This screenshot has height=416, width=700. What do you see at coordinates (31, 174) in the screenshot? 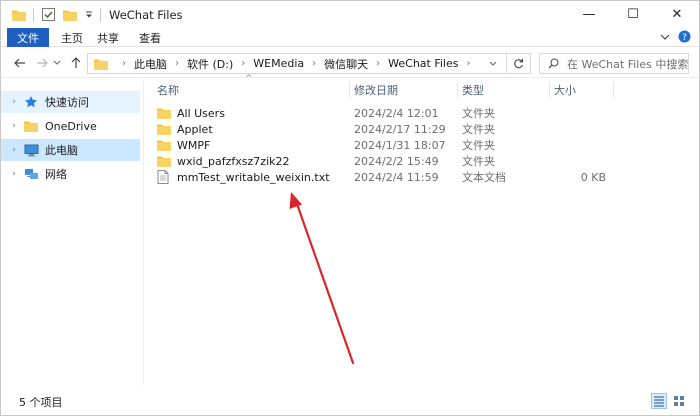
I see `network-icon` at bounding box center [31, 174].